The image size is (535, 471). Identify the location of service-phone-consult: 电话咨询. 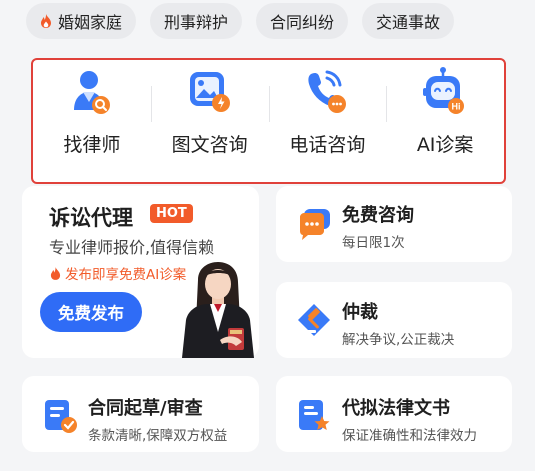
(327, 121).